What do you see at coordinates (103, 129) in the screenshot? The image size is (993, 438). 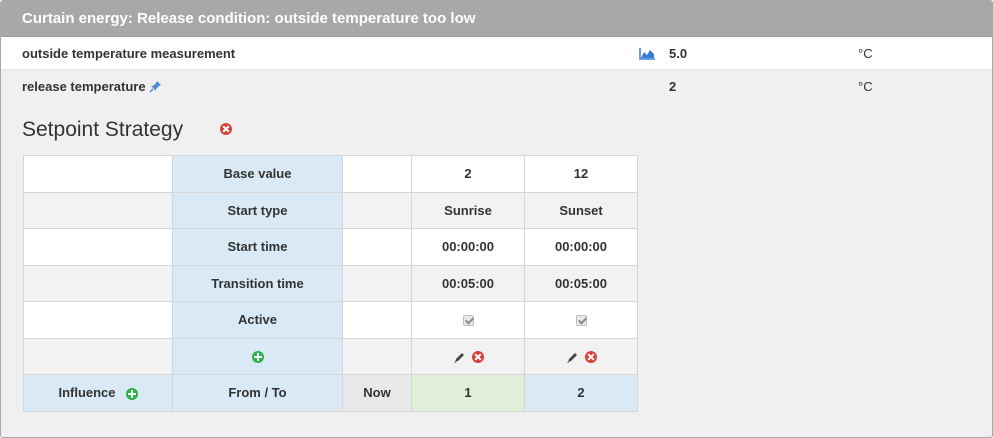 I see `section-title: Setpoint Strategy` at bounding box center [103, 129].